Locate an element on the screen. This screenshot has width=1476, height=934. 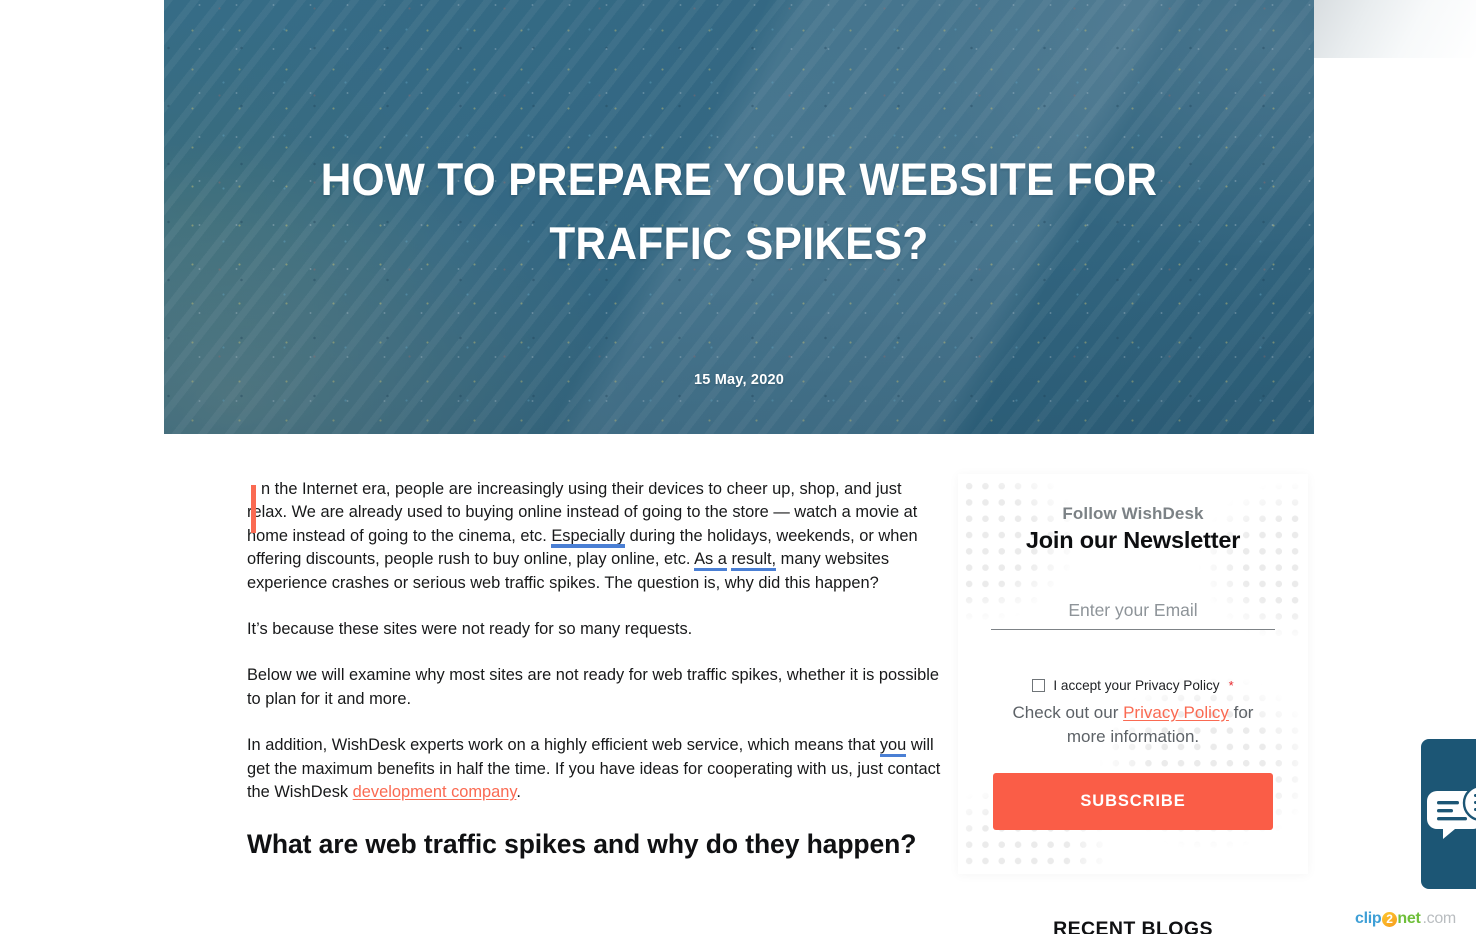
chat-widget-launcher is located at coordinates (1448, 814).